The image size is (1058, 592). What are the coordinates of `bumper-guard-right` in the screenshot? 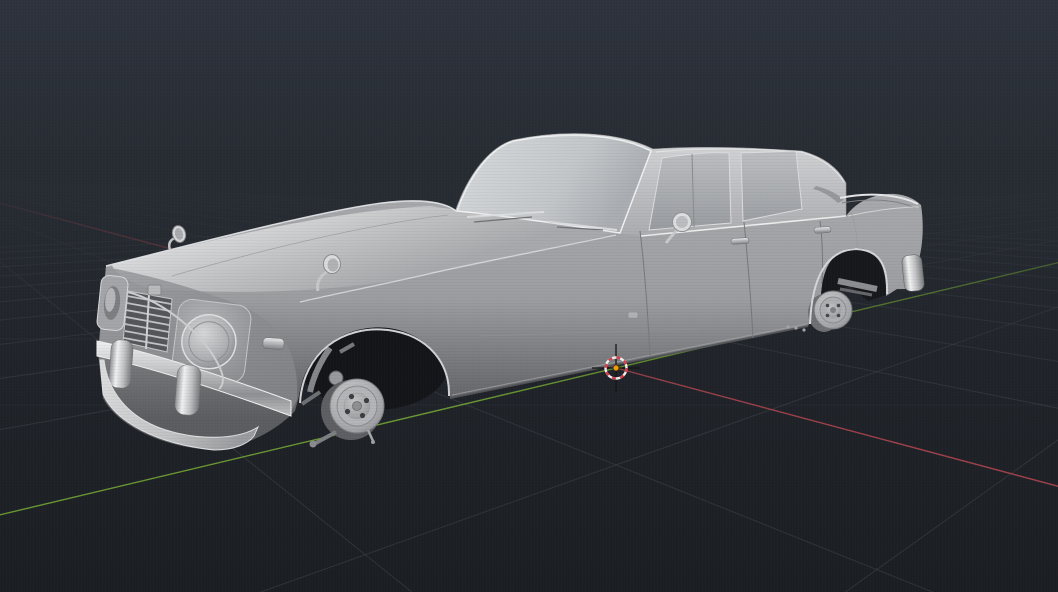 It's located at (188, 390).